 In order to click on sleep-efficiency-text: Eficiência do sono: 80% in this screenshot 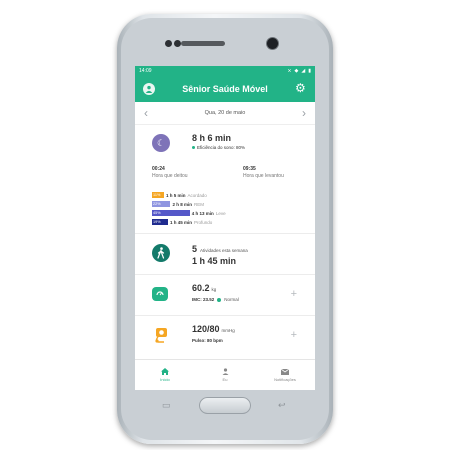, I will do `click(221, 147)`.